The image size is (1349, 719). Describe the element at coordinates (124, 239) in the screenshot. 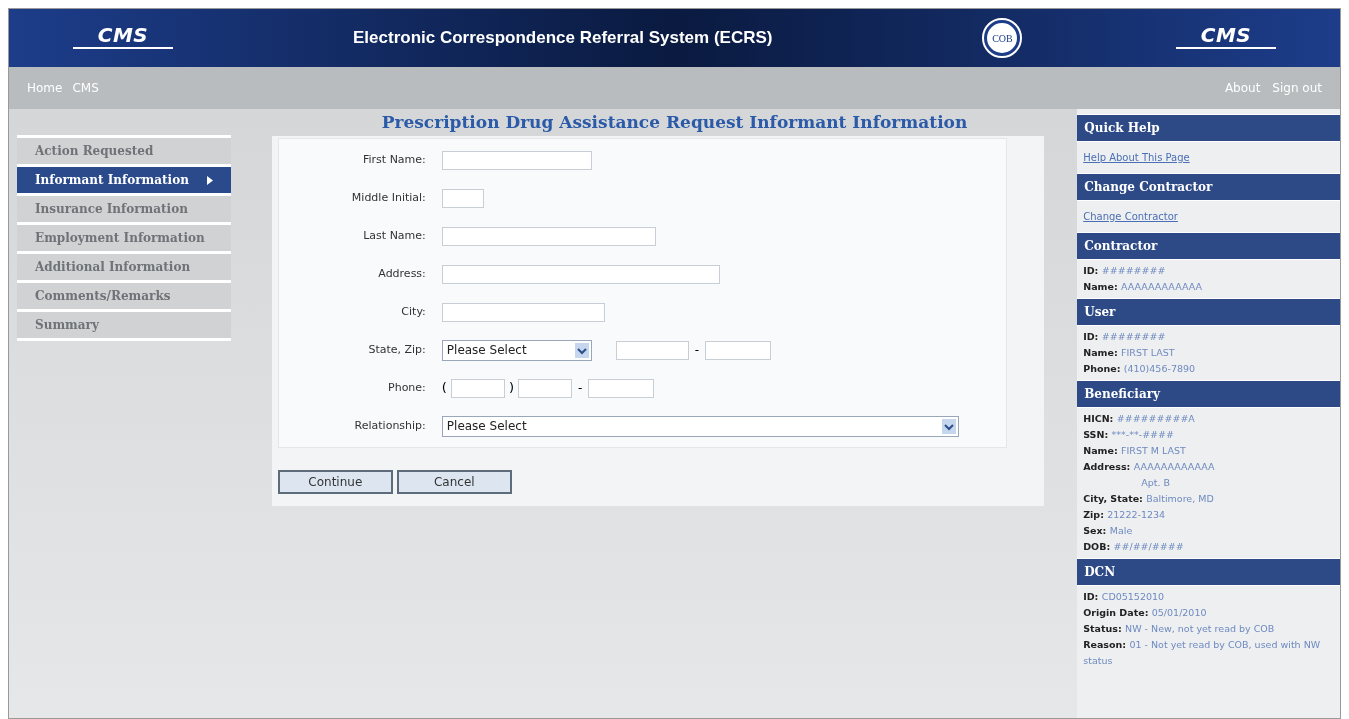

I see `sidebar-item: Employment Information` at that location.